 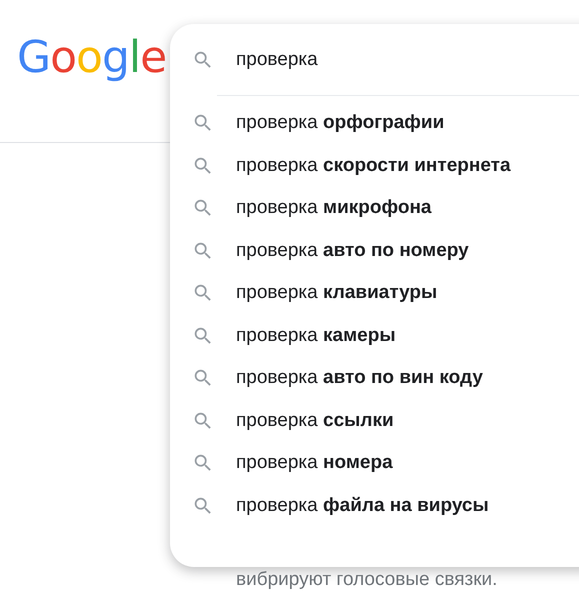 What do you see at coordinates (385, 335) in the screenshot?
I see `suggestion-item: проверка камеры` at bounding box center [385, 335].